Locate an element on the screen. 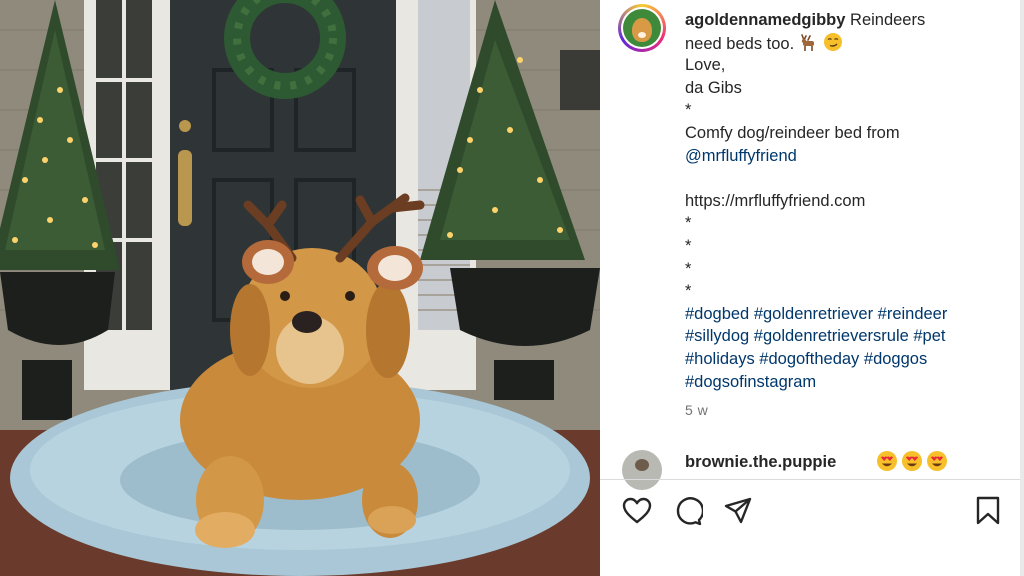  share-icon is located at coordinates (738, 510).